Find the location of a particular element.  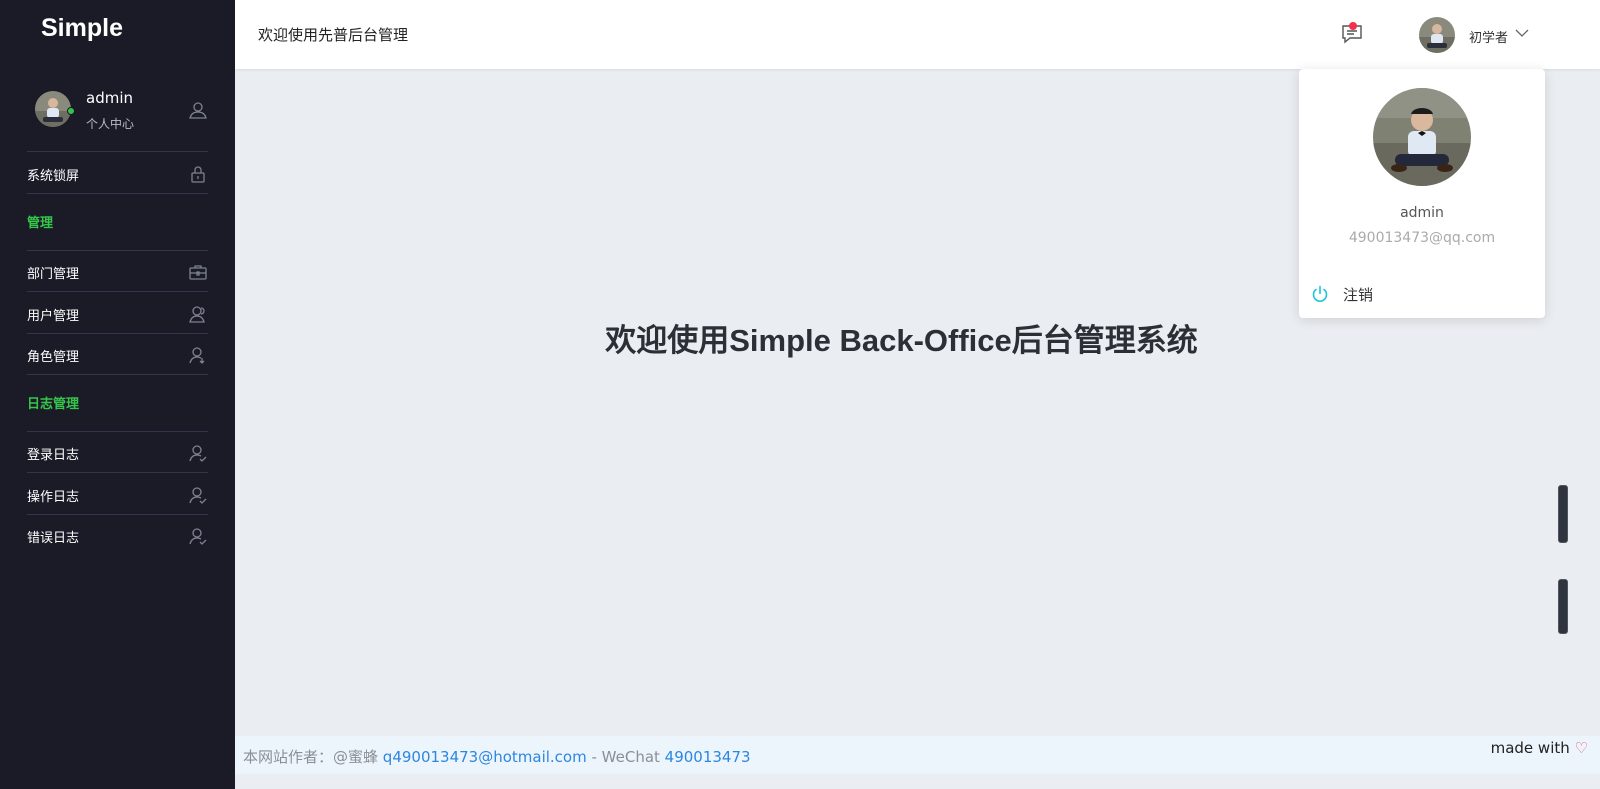

sidebar-profile: admin 个人中心 is located at coordinates (117, 120).